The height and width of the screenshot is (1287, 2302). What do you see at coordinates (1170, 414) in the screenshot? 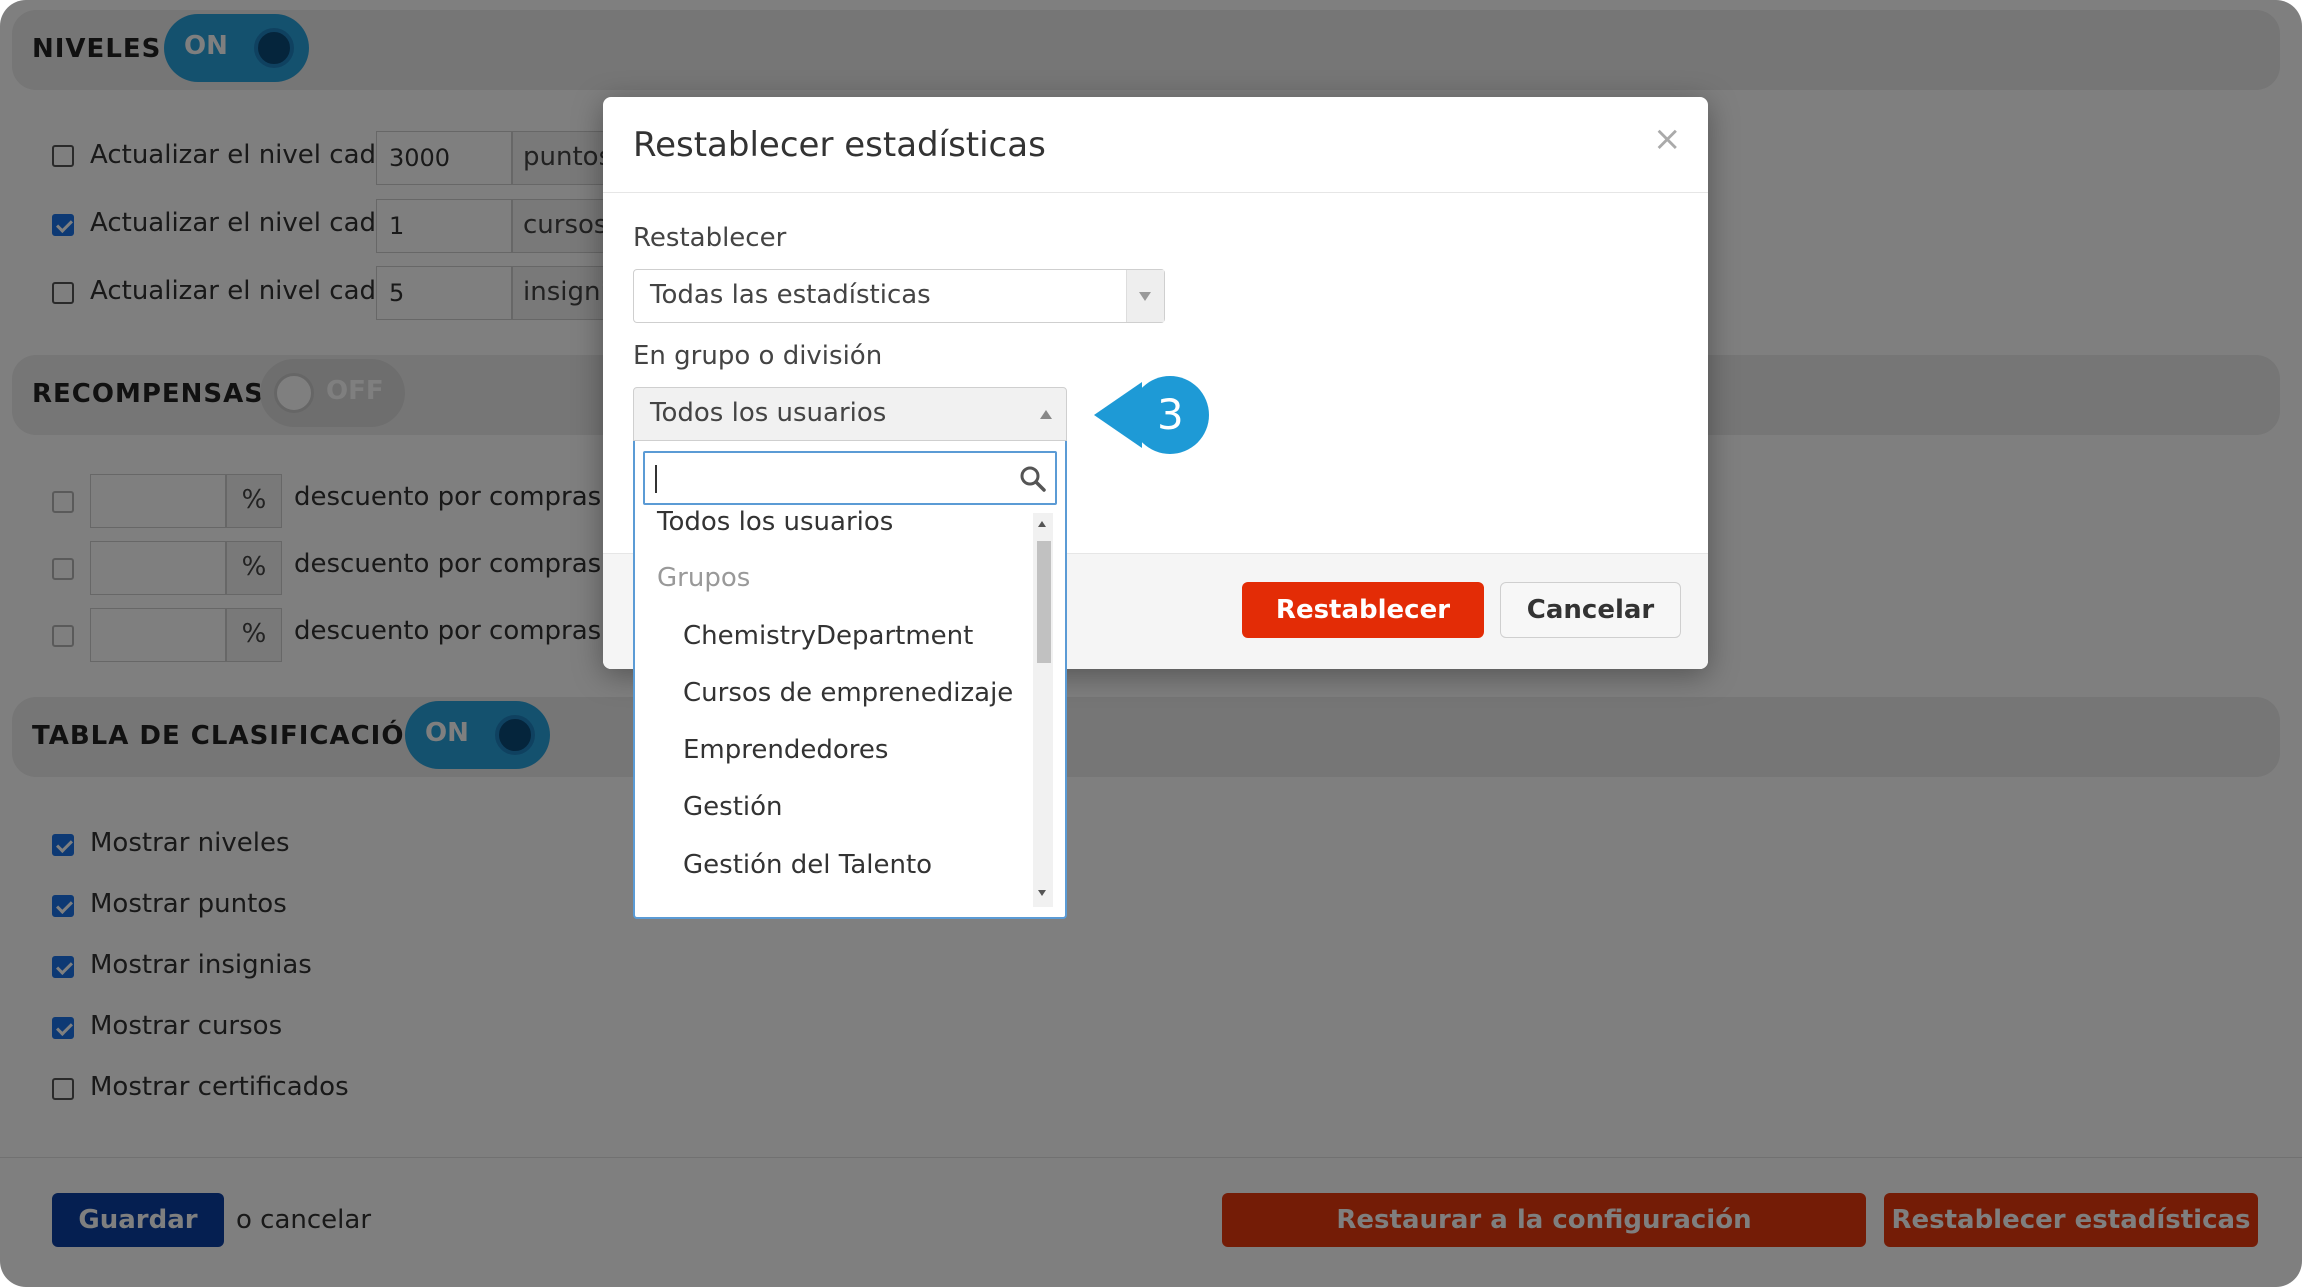
I see `callout-number: 3` at bounding box center [1170, 414].